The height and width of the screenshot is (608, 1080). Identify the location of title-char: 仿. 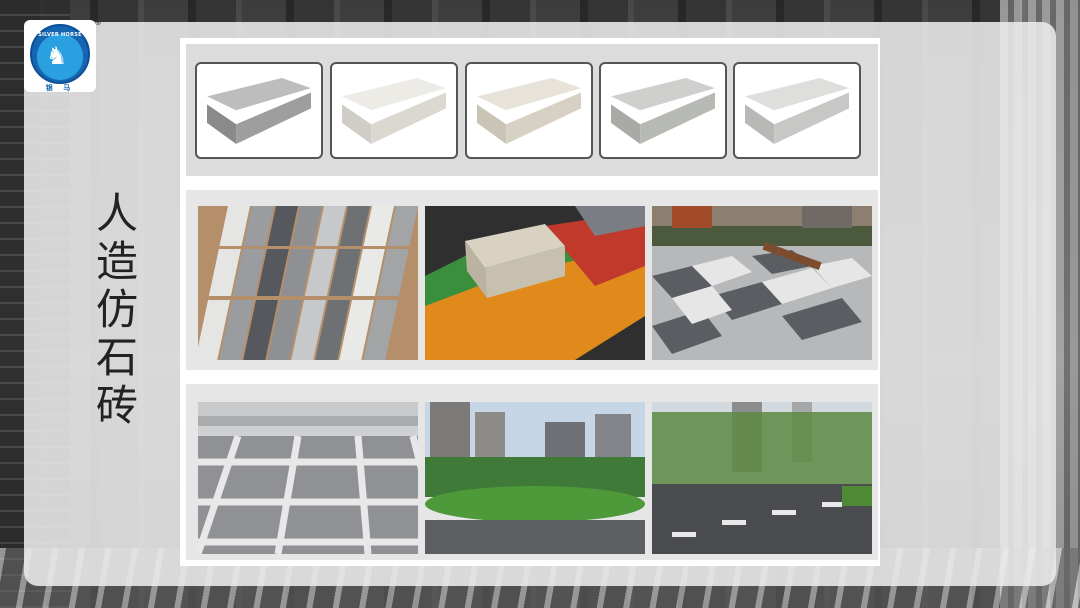
(116, 309).